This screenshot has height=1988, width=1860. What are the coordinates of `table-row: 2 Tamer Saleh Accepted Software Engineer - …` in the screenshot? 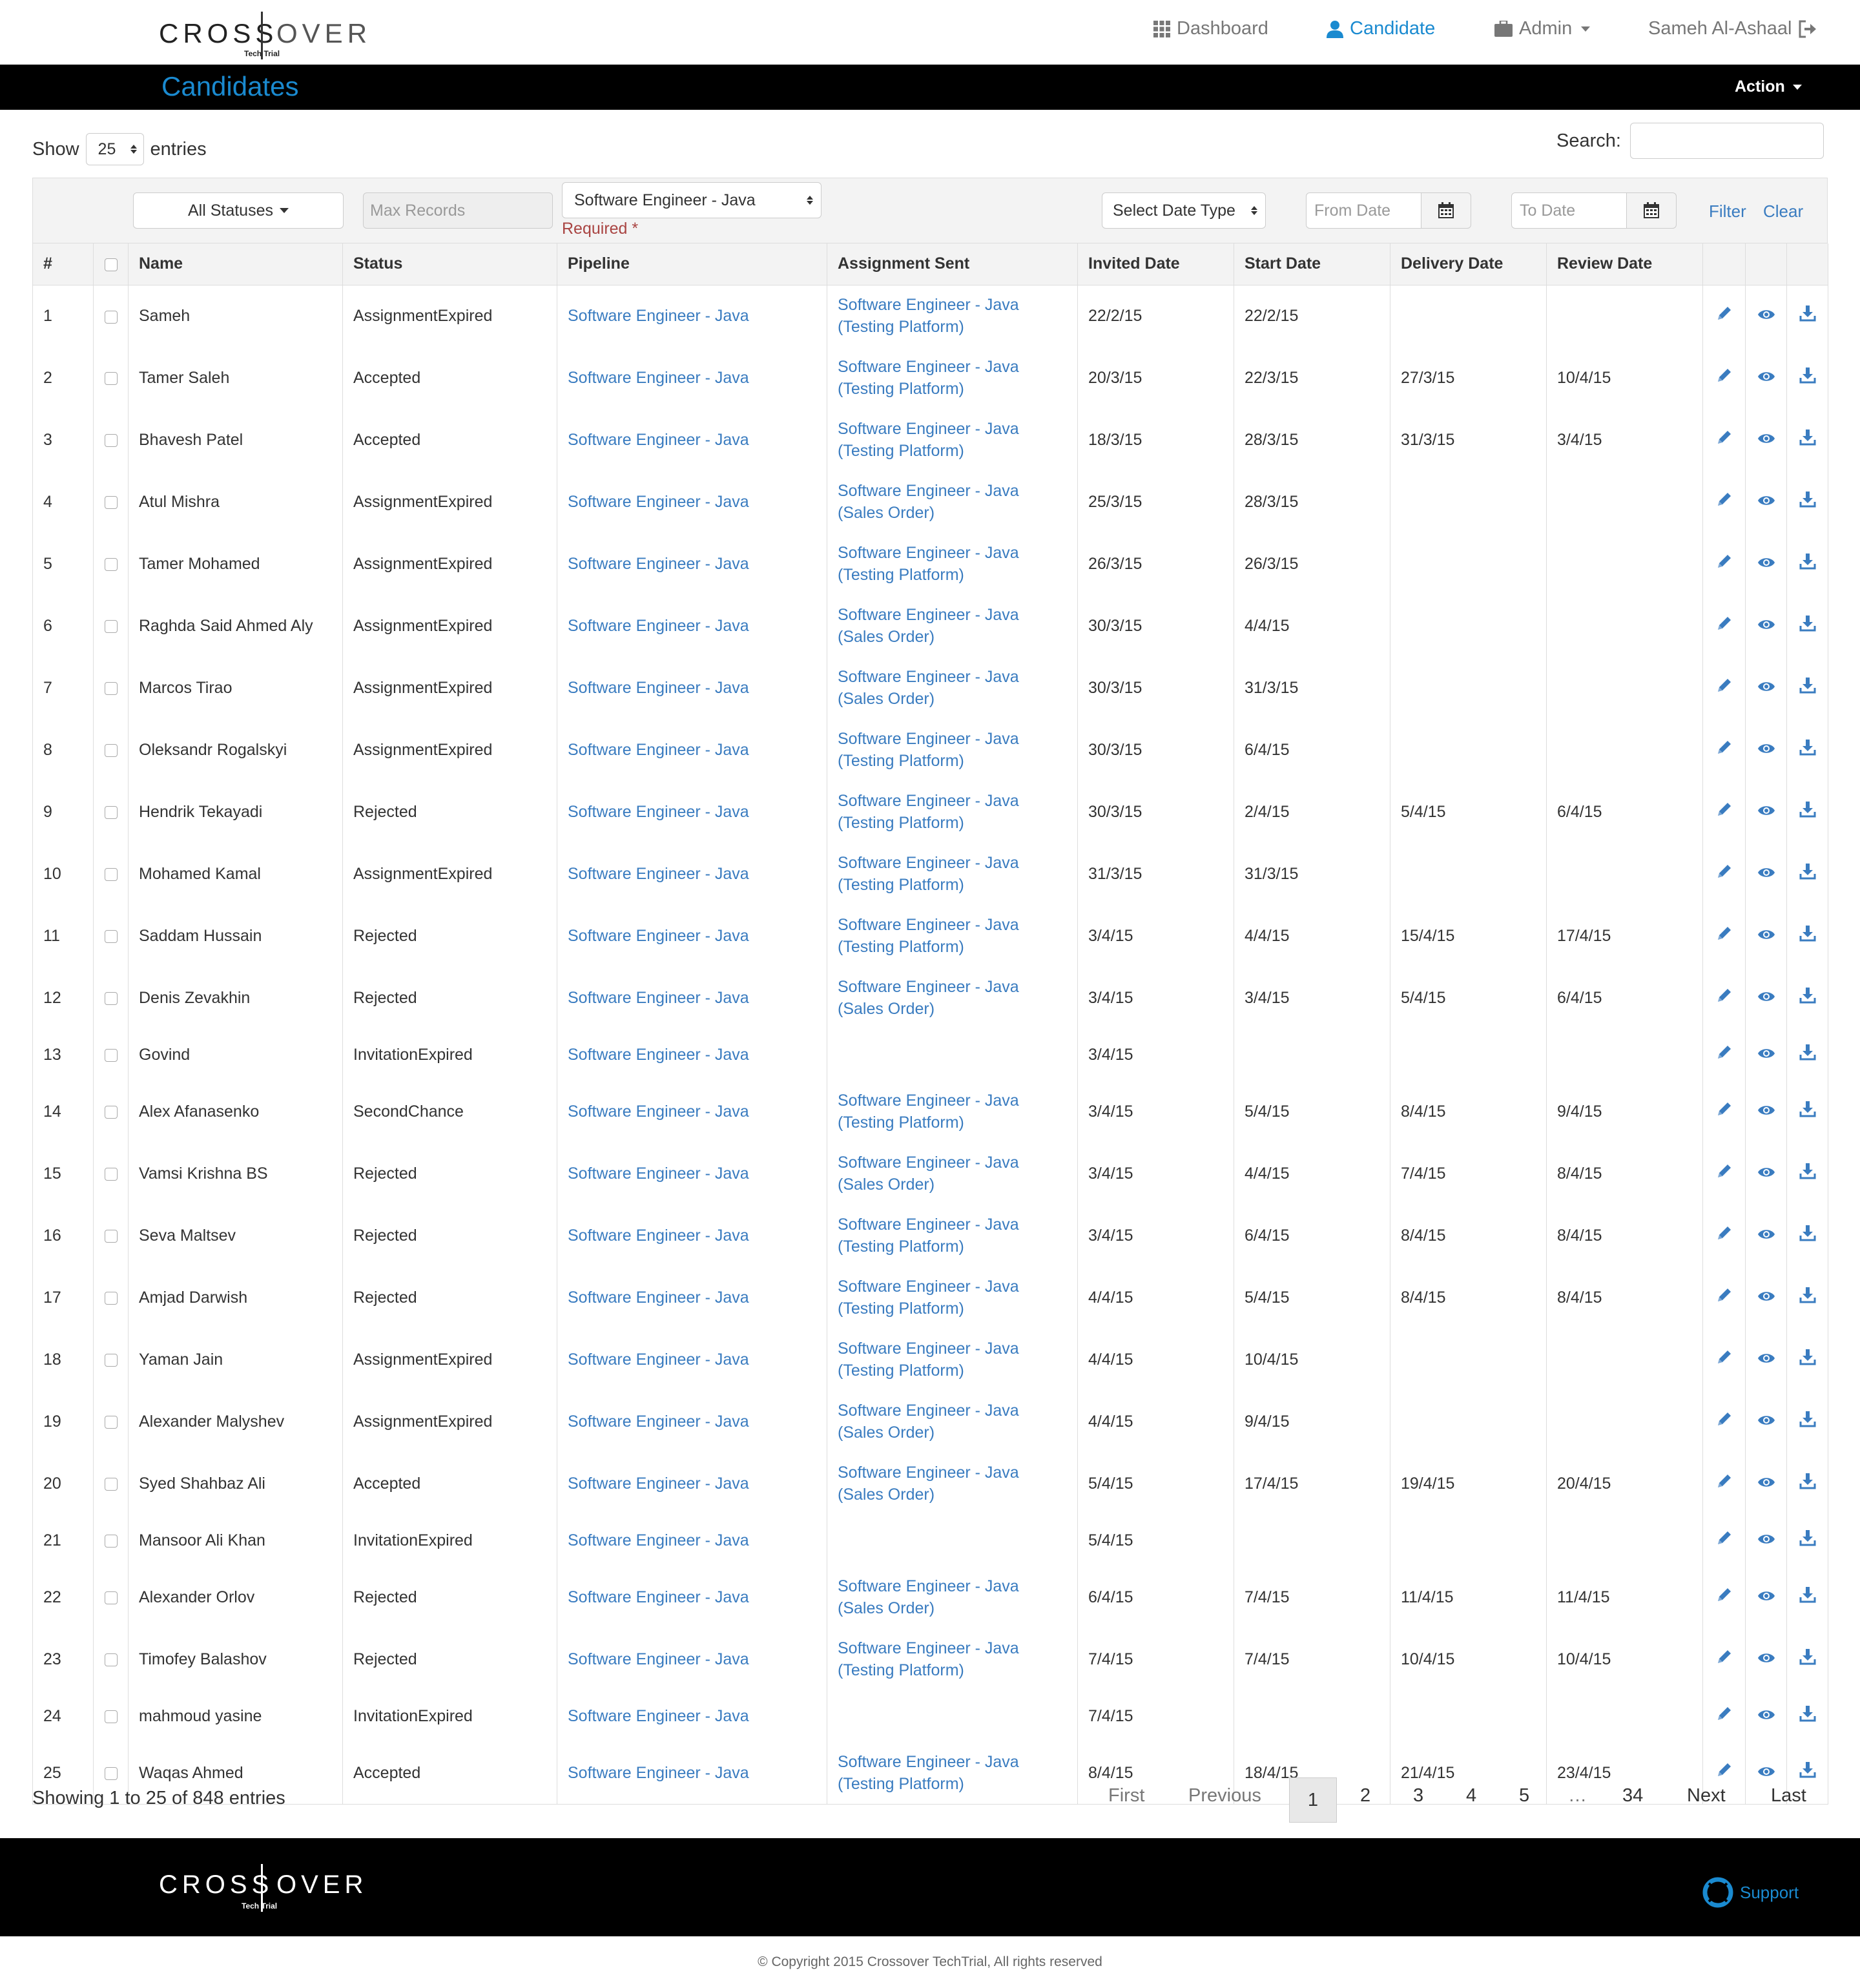 It's located at (930, 378).